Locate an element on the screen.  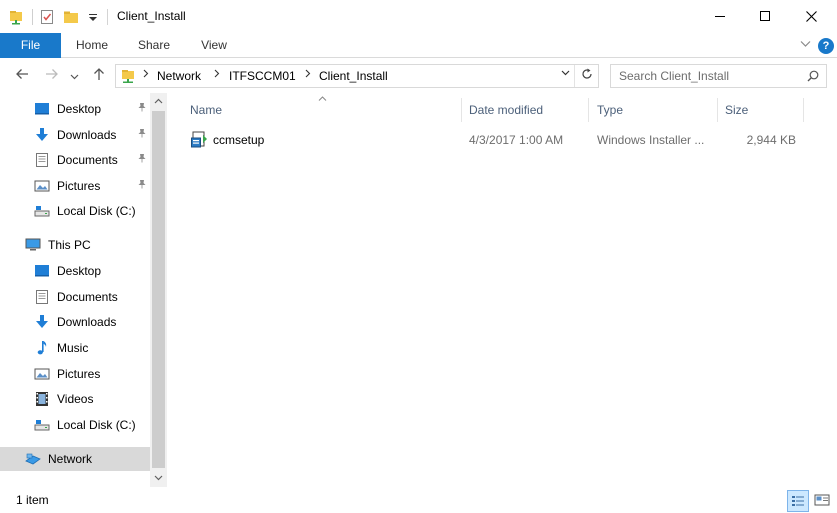
this-pc-item-local-disk: Local Disk (C:) is located at coordinates (75, 425).